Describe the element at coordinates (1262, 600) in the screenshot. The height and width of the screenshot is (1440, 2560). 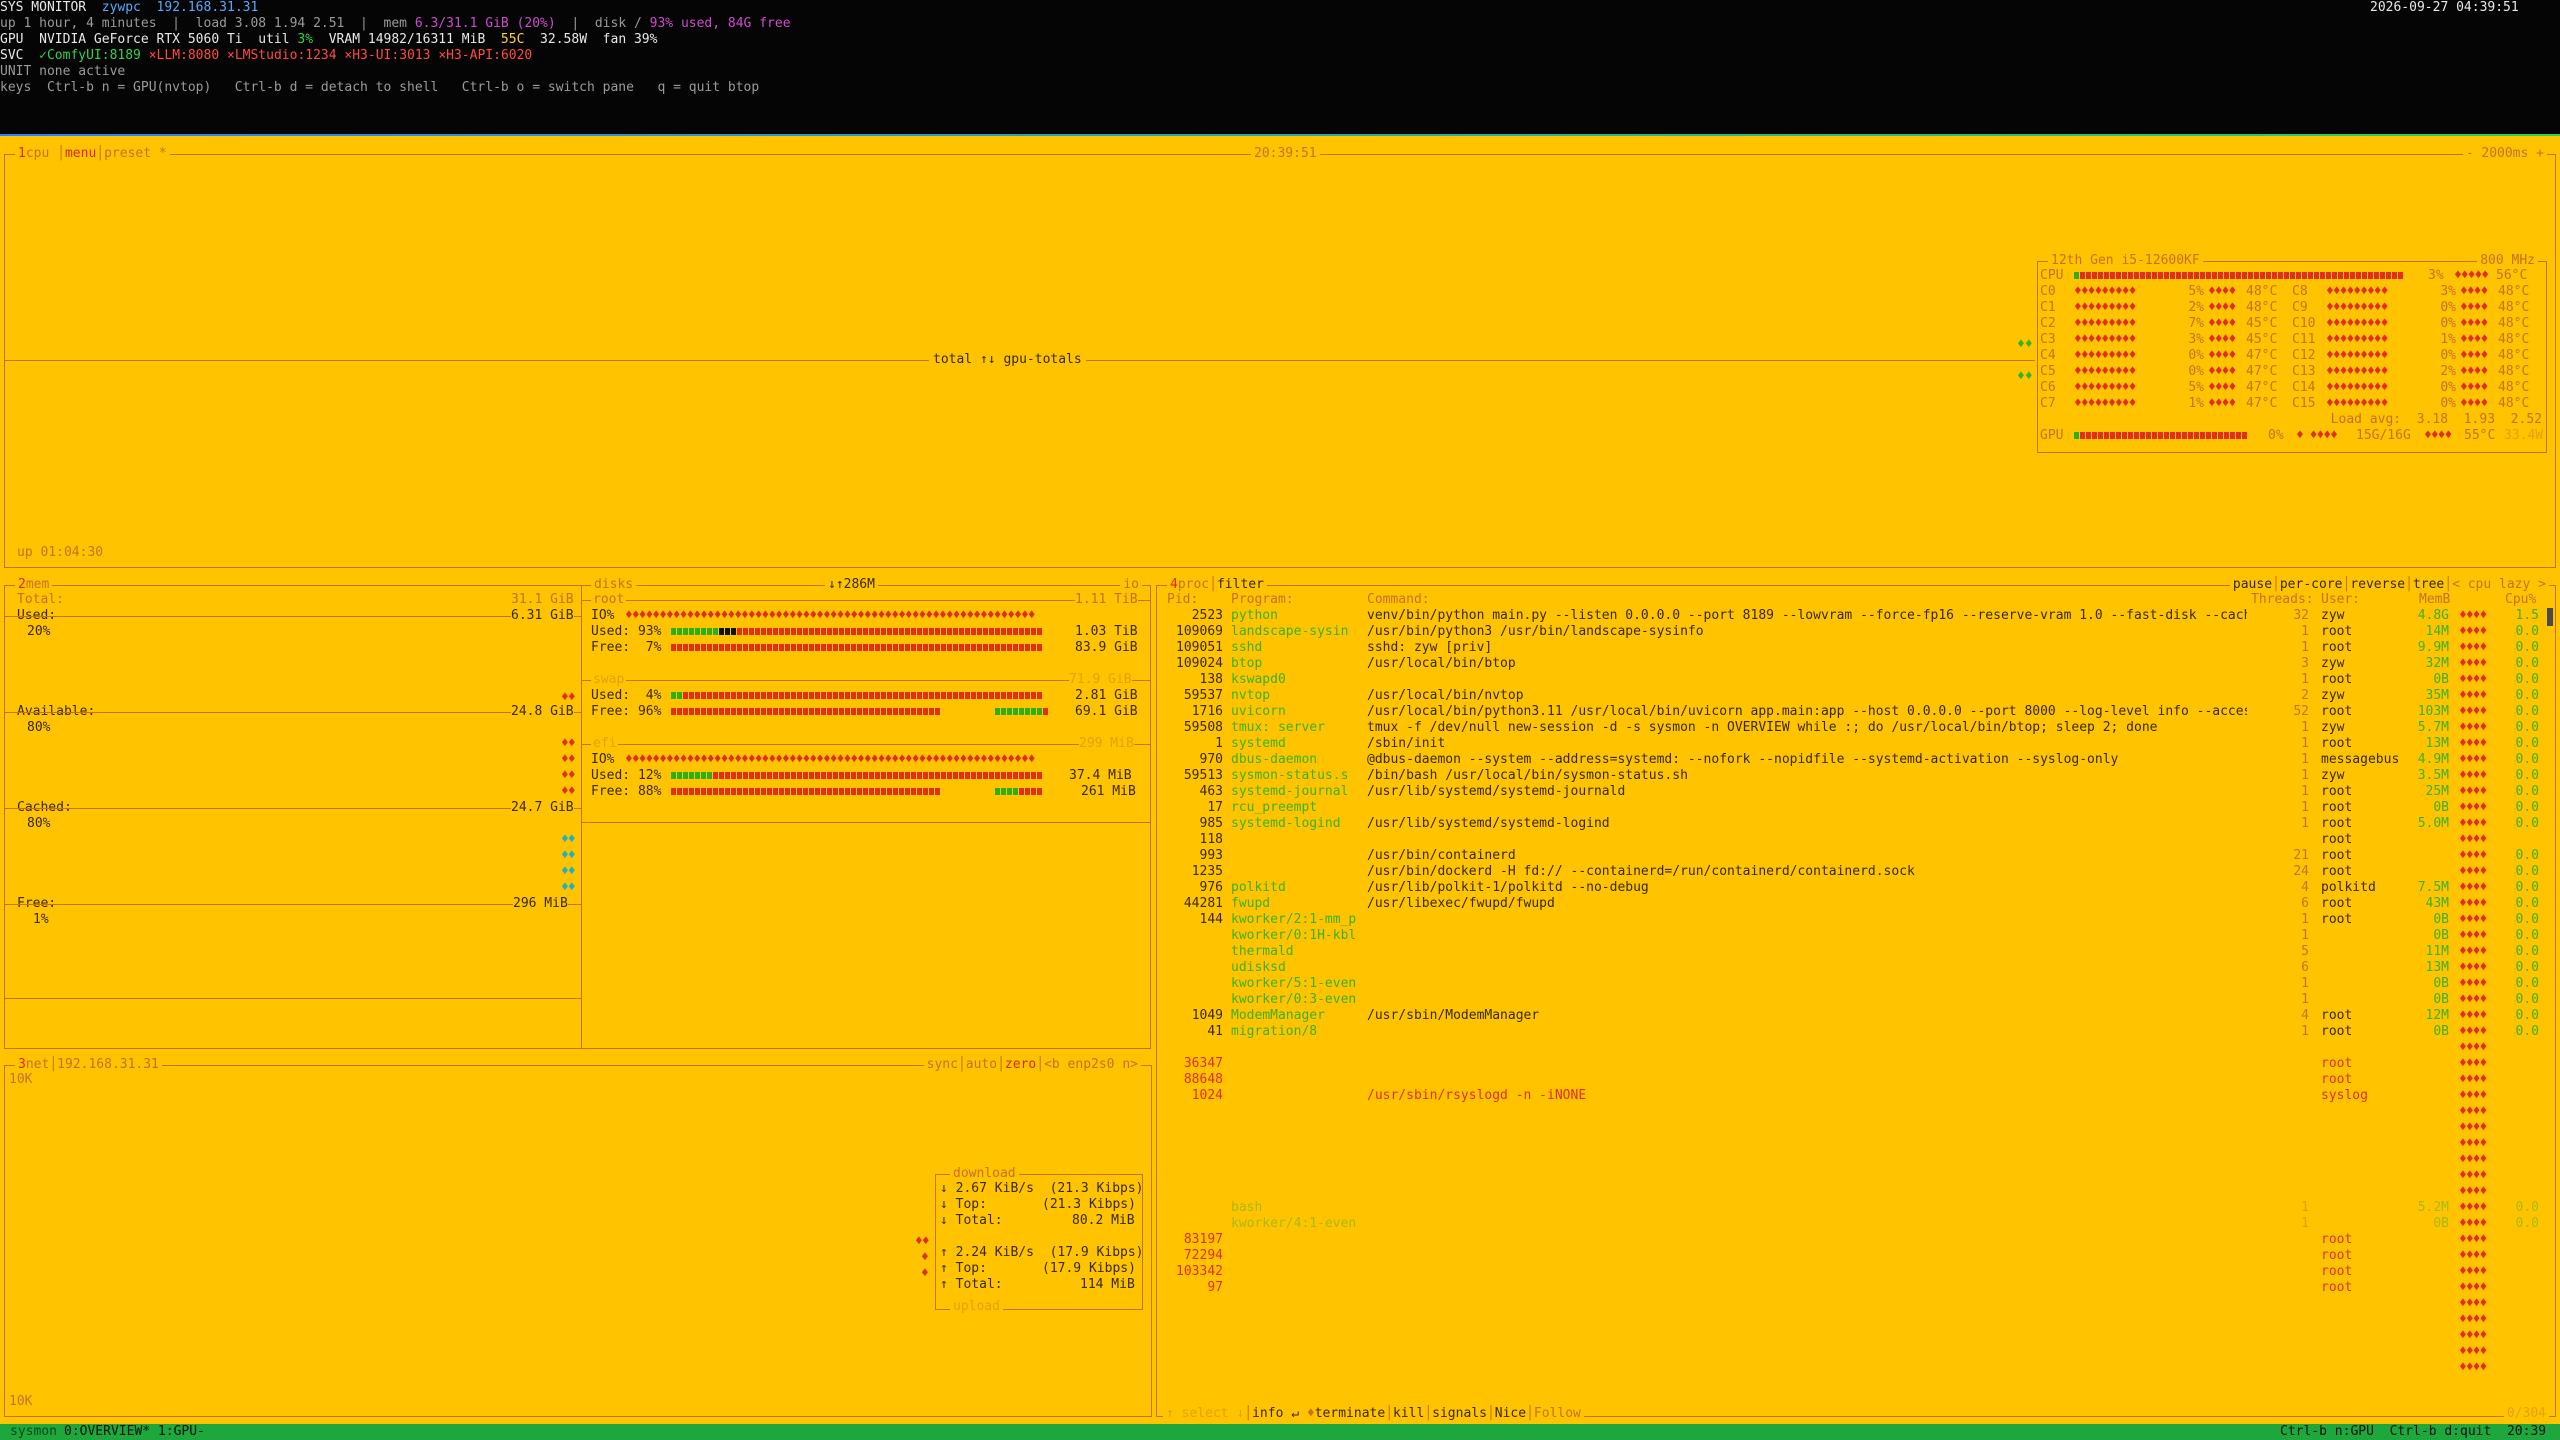
I see `proc-col-program: Program:` at that location.